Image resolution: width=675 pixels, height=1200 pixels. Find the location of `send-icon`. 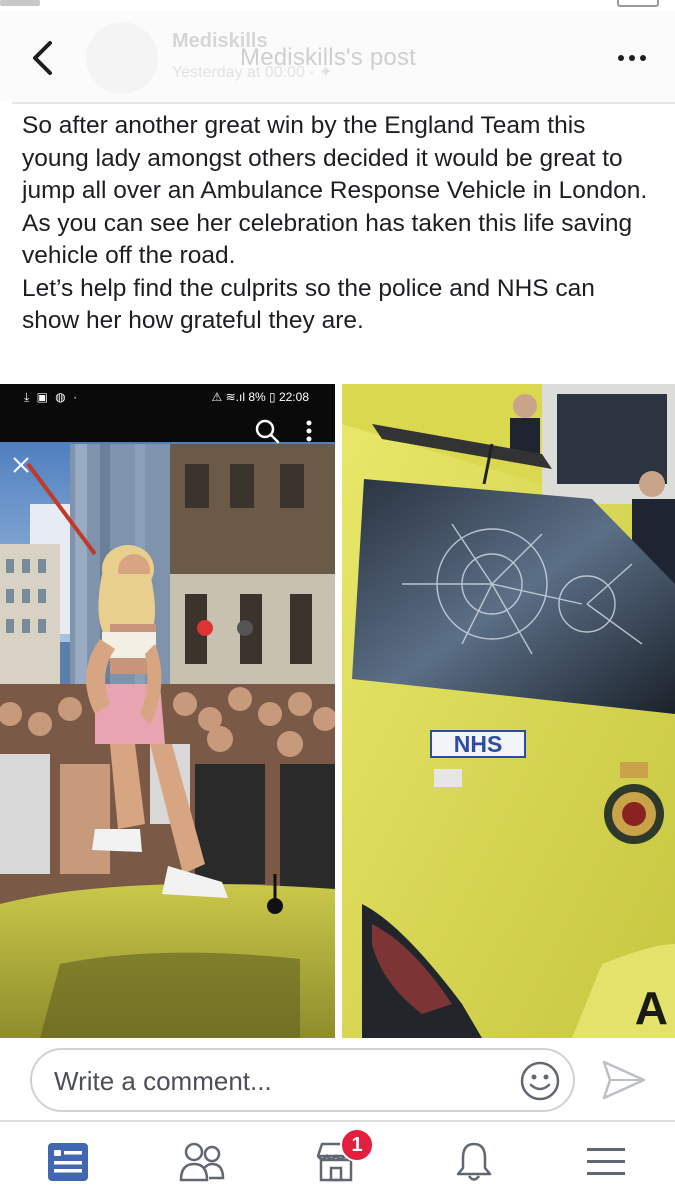

send-icon is located at coordinates (624, 1080).